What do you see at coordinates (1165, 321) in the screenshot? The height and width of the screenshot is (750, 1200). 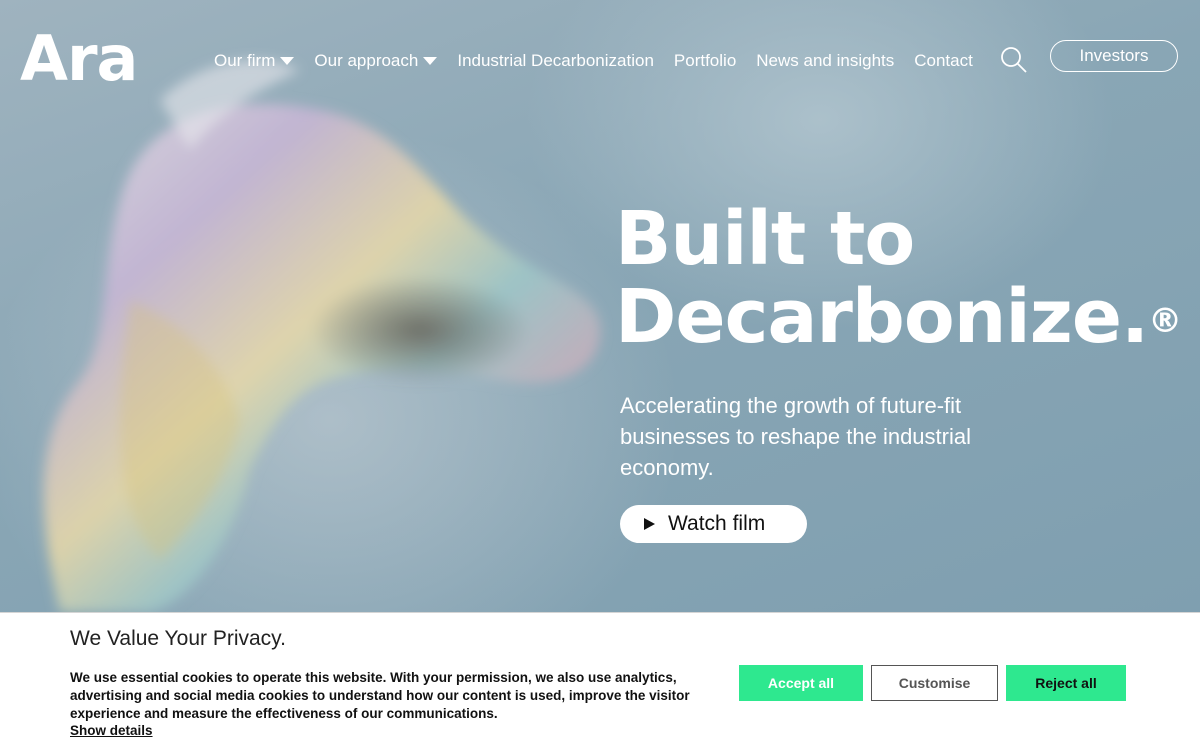 I see `registered-mark: ®` at bounding box center [1165, 321].